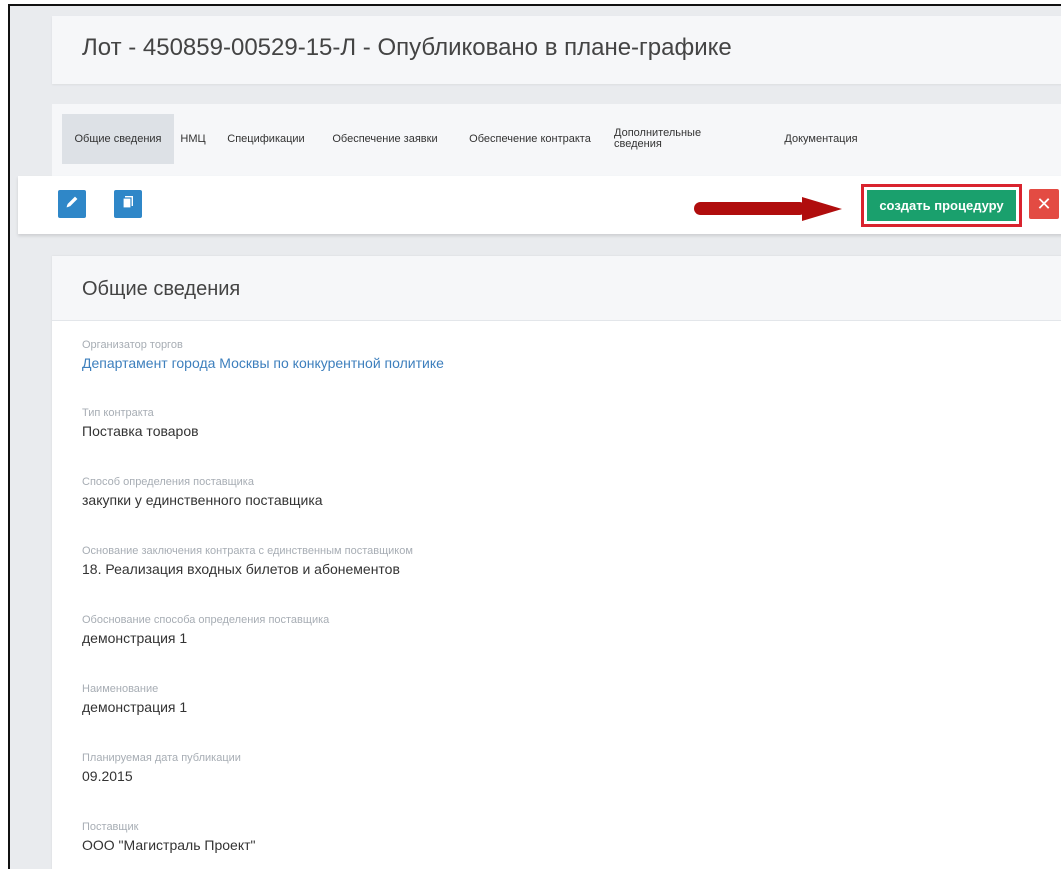 Image resolution: width=1061 pixels, height=869 pixels. What do you see at coordinates (161, 758) in the screenshot?
I see `field-label: Планируемая дата публикации` at bounding box center [161, 758].